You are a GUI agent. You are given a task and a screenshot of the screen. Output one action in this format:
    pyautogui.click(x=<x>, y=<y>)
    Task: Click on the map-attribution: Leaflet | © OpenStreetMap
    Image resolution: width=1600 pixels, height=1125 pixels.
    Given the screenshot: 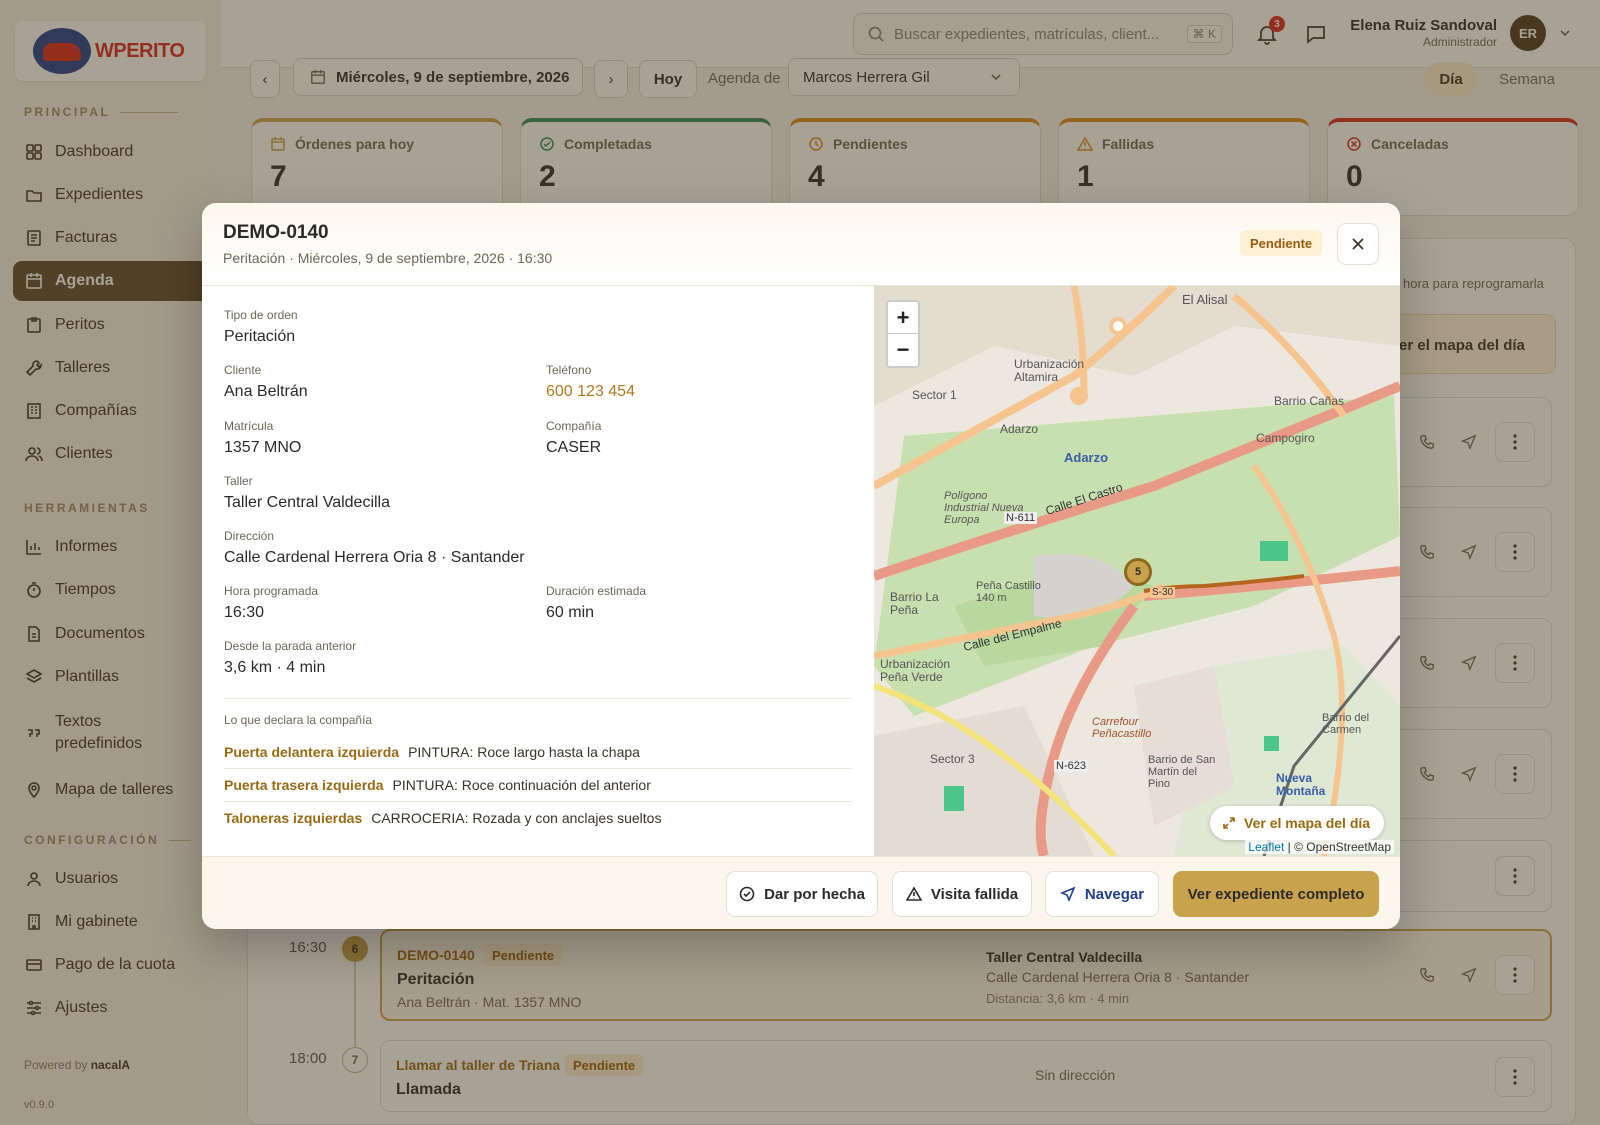 What is the action you would take?
    pyautogui.click(x=1319, y=847)
    